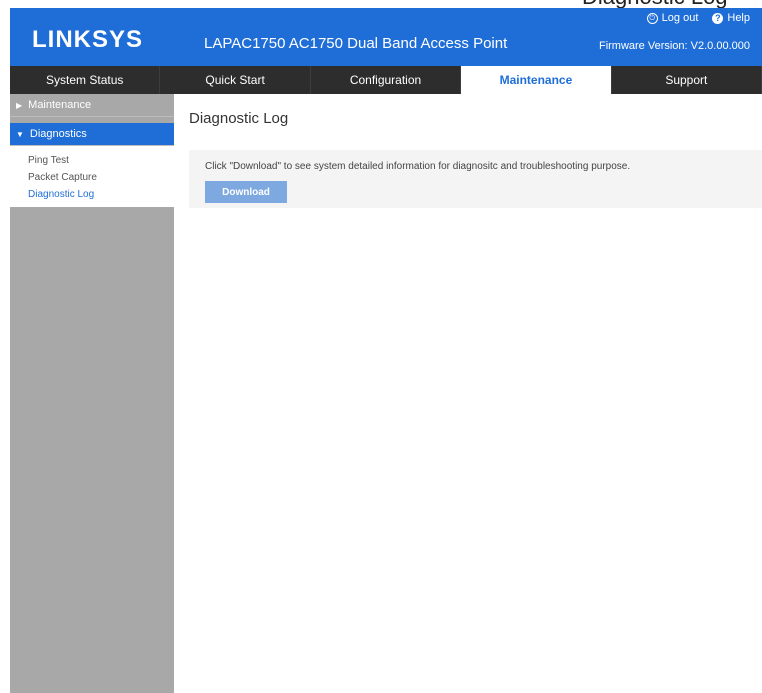 This screenshot has width=762, height=693. What do you see at coordinates (655, 4) in the screenshot?
I see `overflow-caption: Diagnostic Log` at bounding box center [655, 4].